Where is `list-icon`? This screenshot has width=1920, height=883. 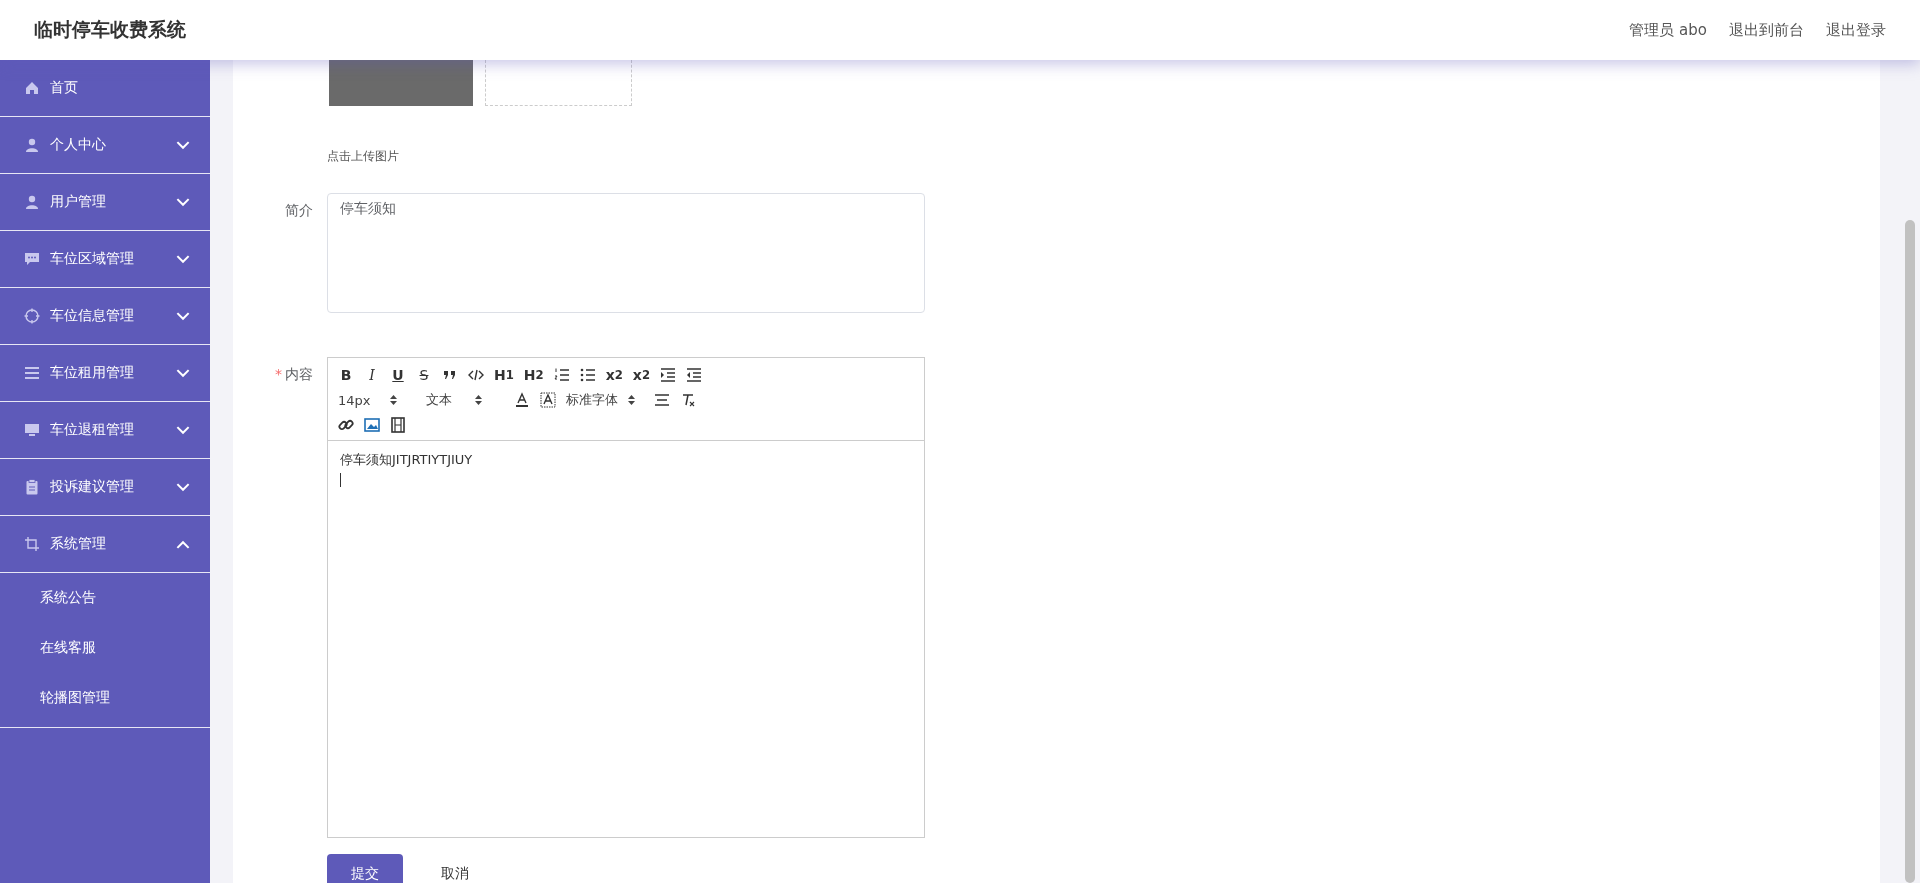
list-icon is located at coordinates (32, 373).